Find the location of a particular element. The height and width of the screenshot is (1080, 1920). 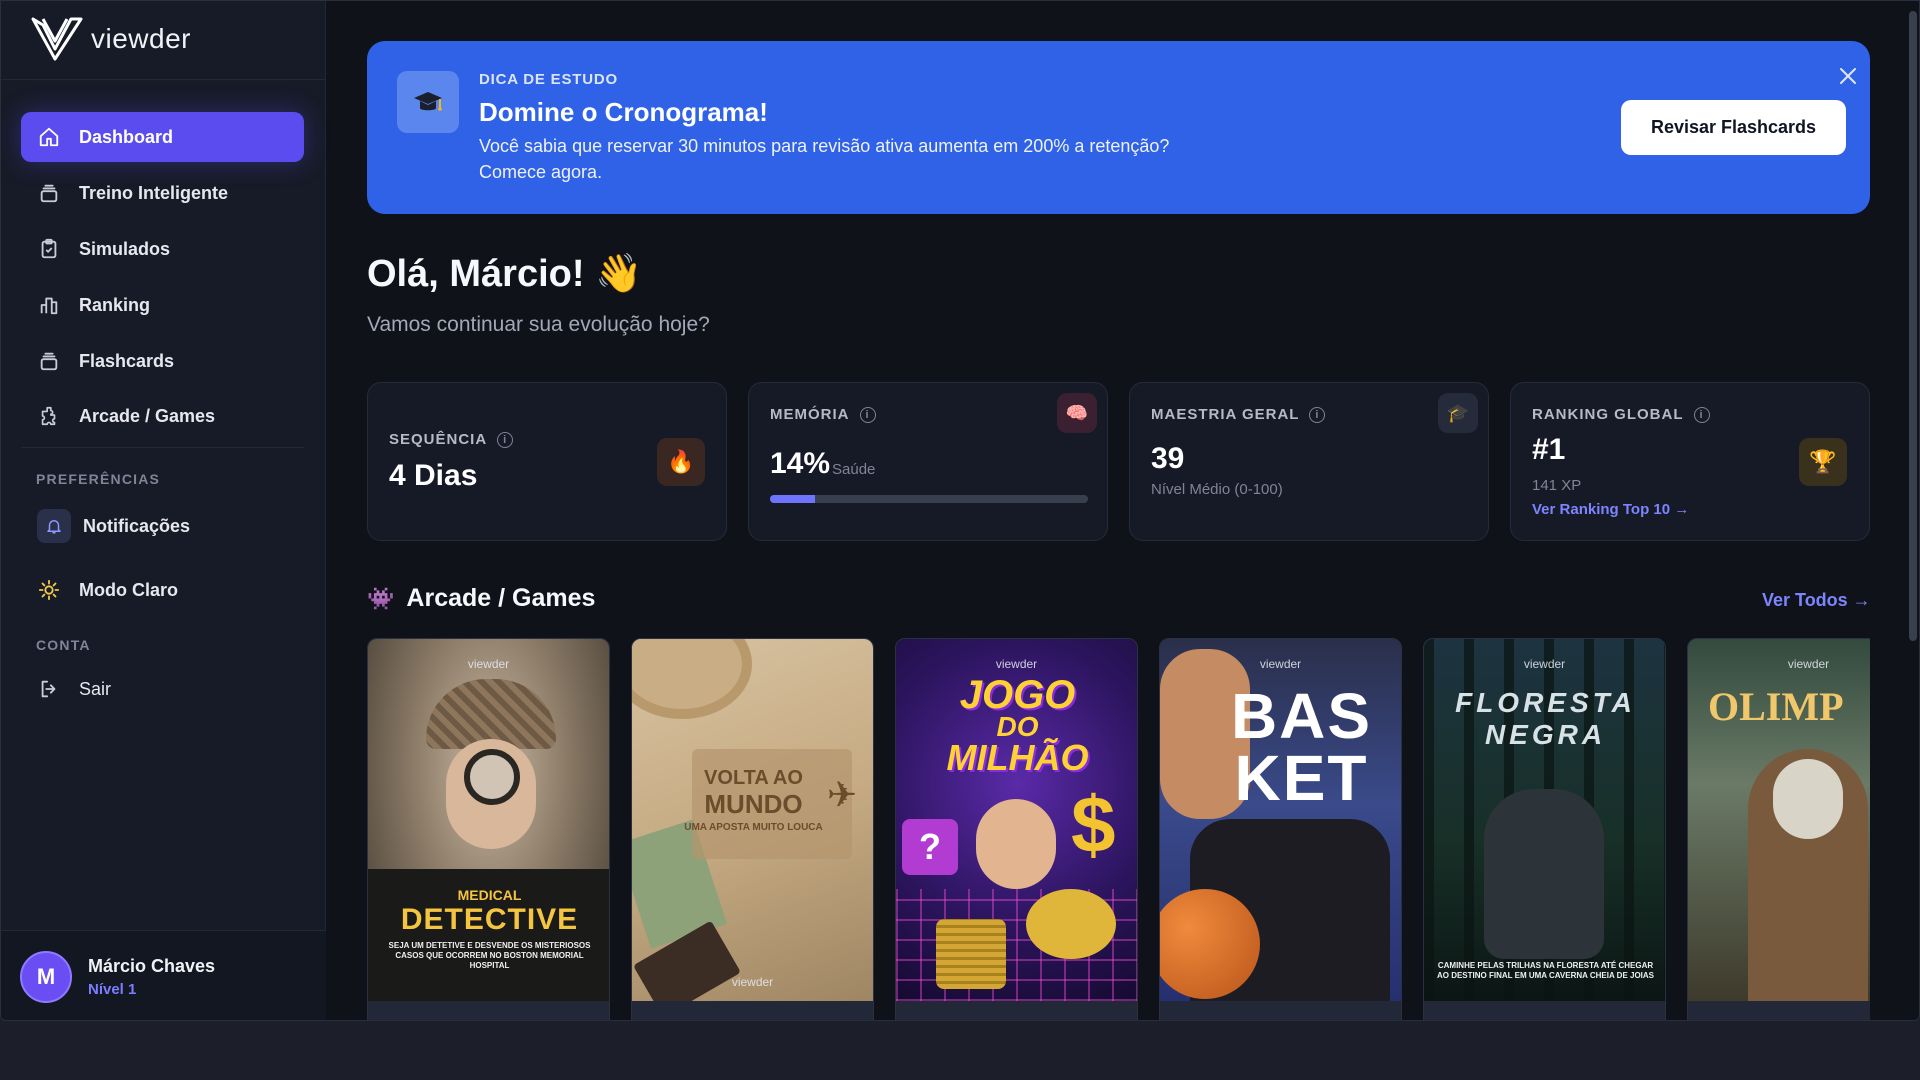

banner-kicker: DICA DE ESTUDO is located at coordinates (548, 79).